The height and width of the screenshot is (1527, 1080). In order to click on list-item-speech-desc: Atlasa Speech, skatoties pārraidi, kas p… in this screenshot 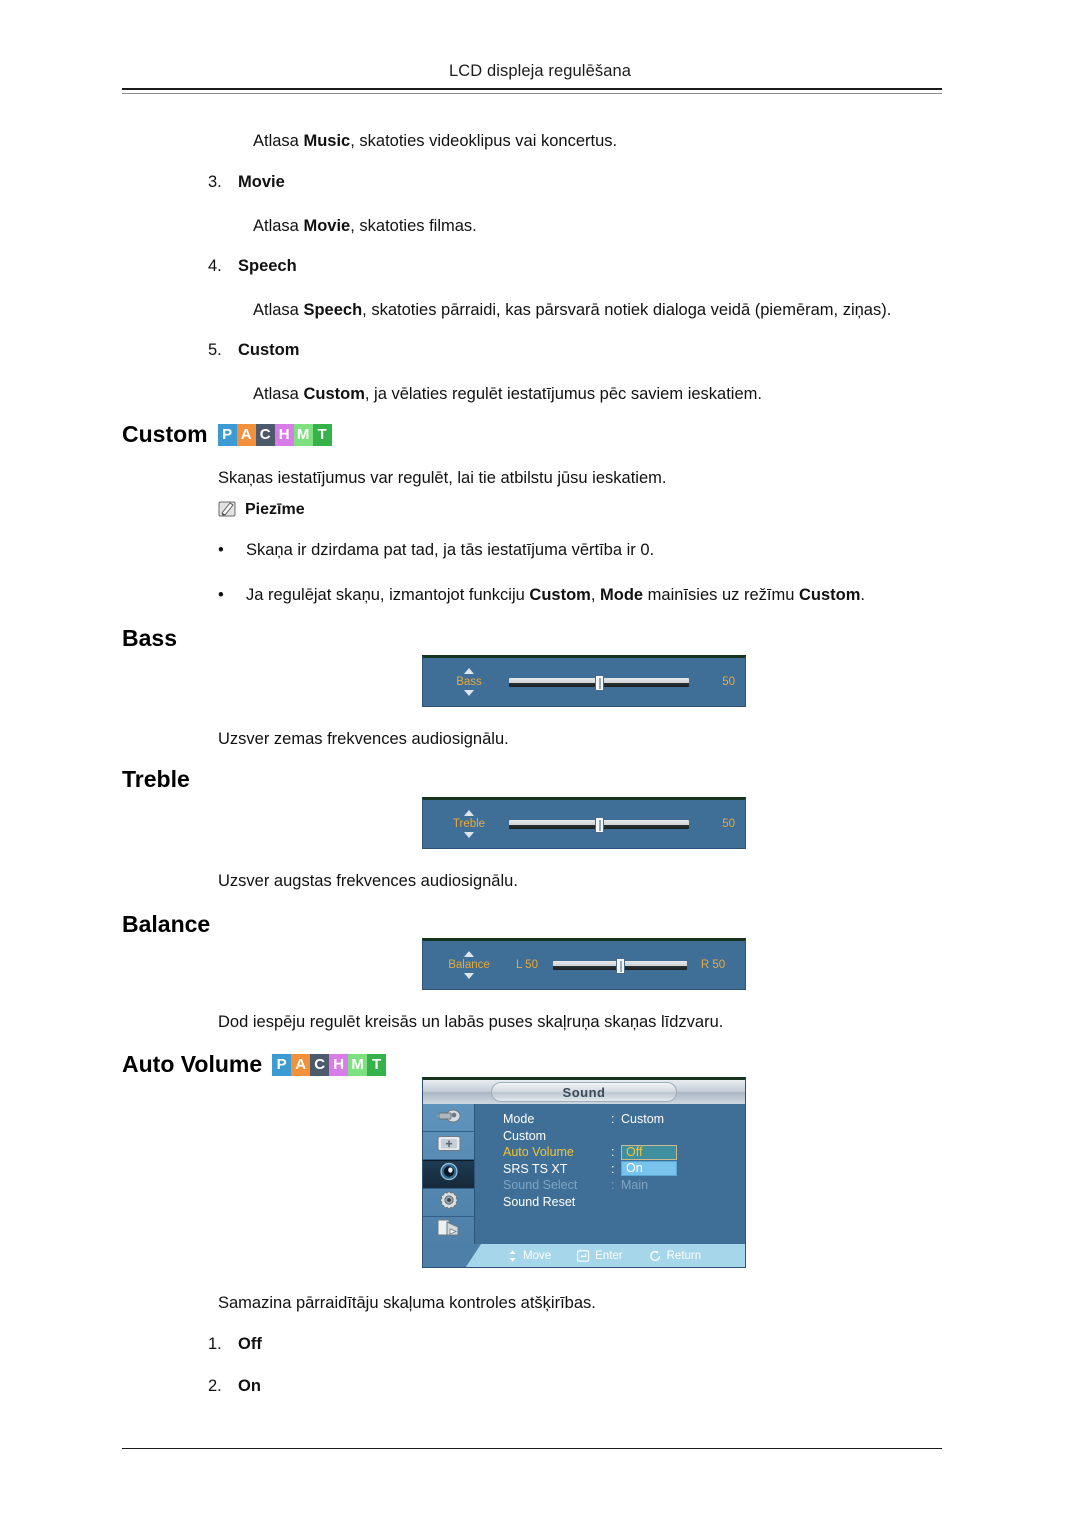, I will do `click(572, 310)`.